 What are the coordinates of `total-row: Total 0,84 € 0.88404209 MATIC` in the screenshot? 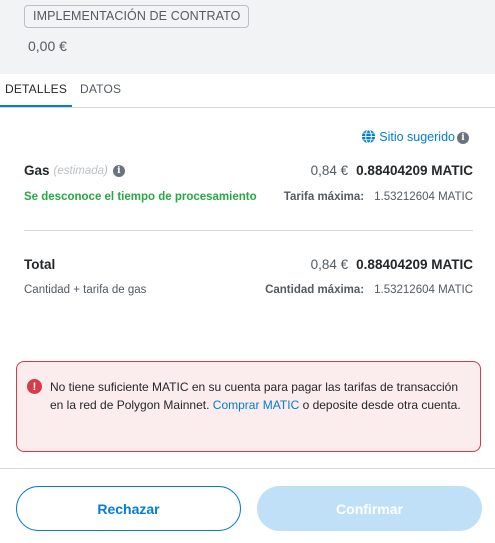 It's located at (248, 267).